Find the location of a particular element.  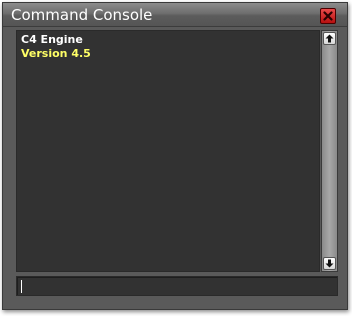

command-input is located at coordinates (177, 286).